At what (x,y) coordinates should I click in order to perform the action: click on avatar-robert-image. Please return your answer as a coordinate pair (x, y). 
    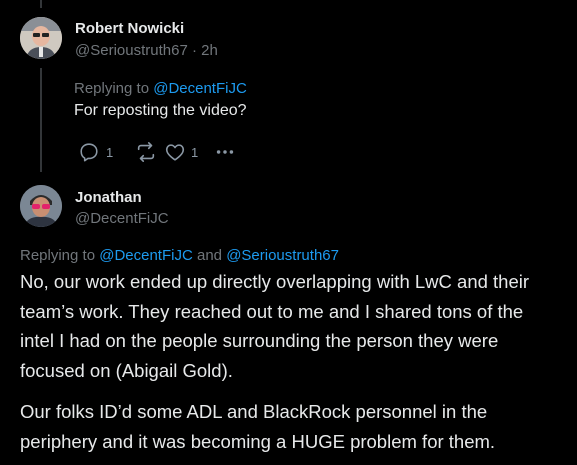
    Looking at the image, I should click on (41, 38).